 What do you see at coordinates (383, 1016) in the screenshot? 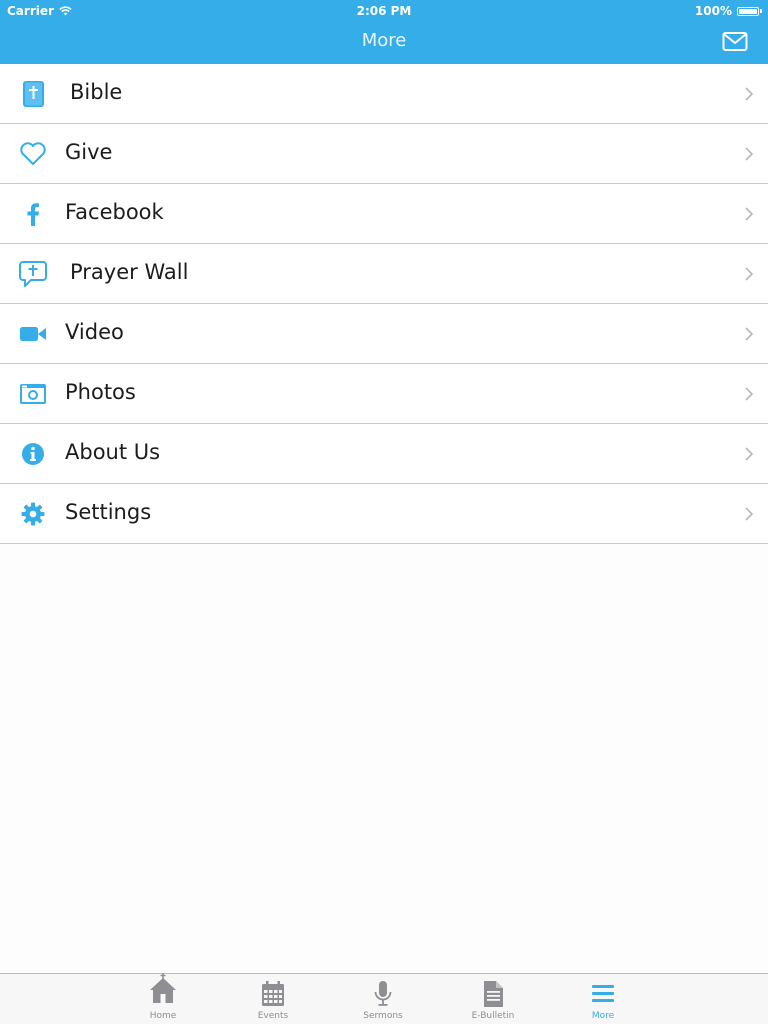
I see `tab-label: Sermons` at bounding box center [383, 1016].